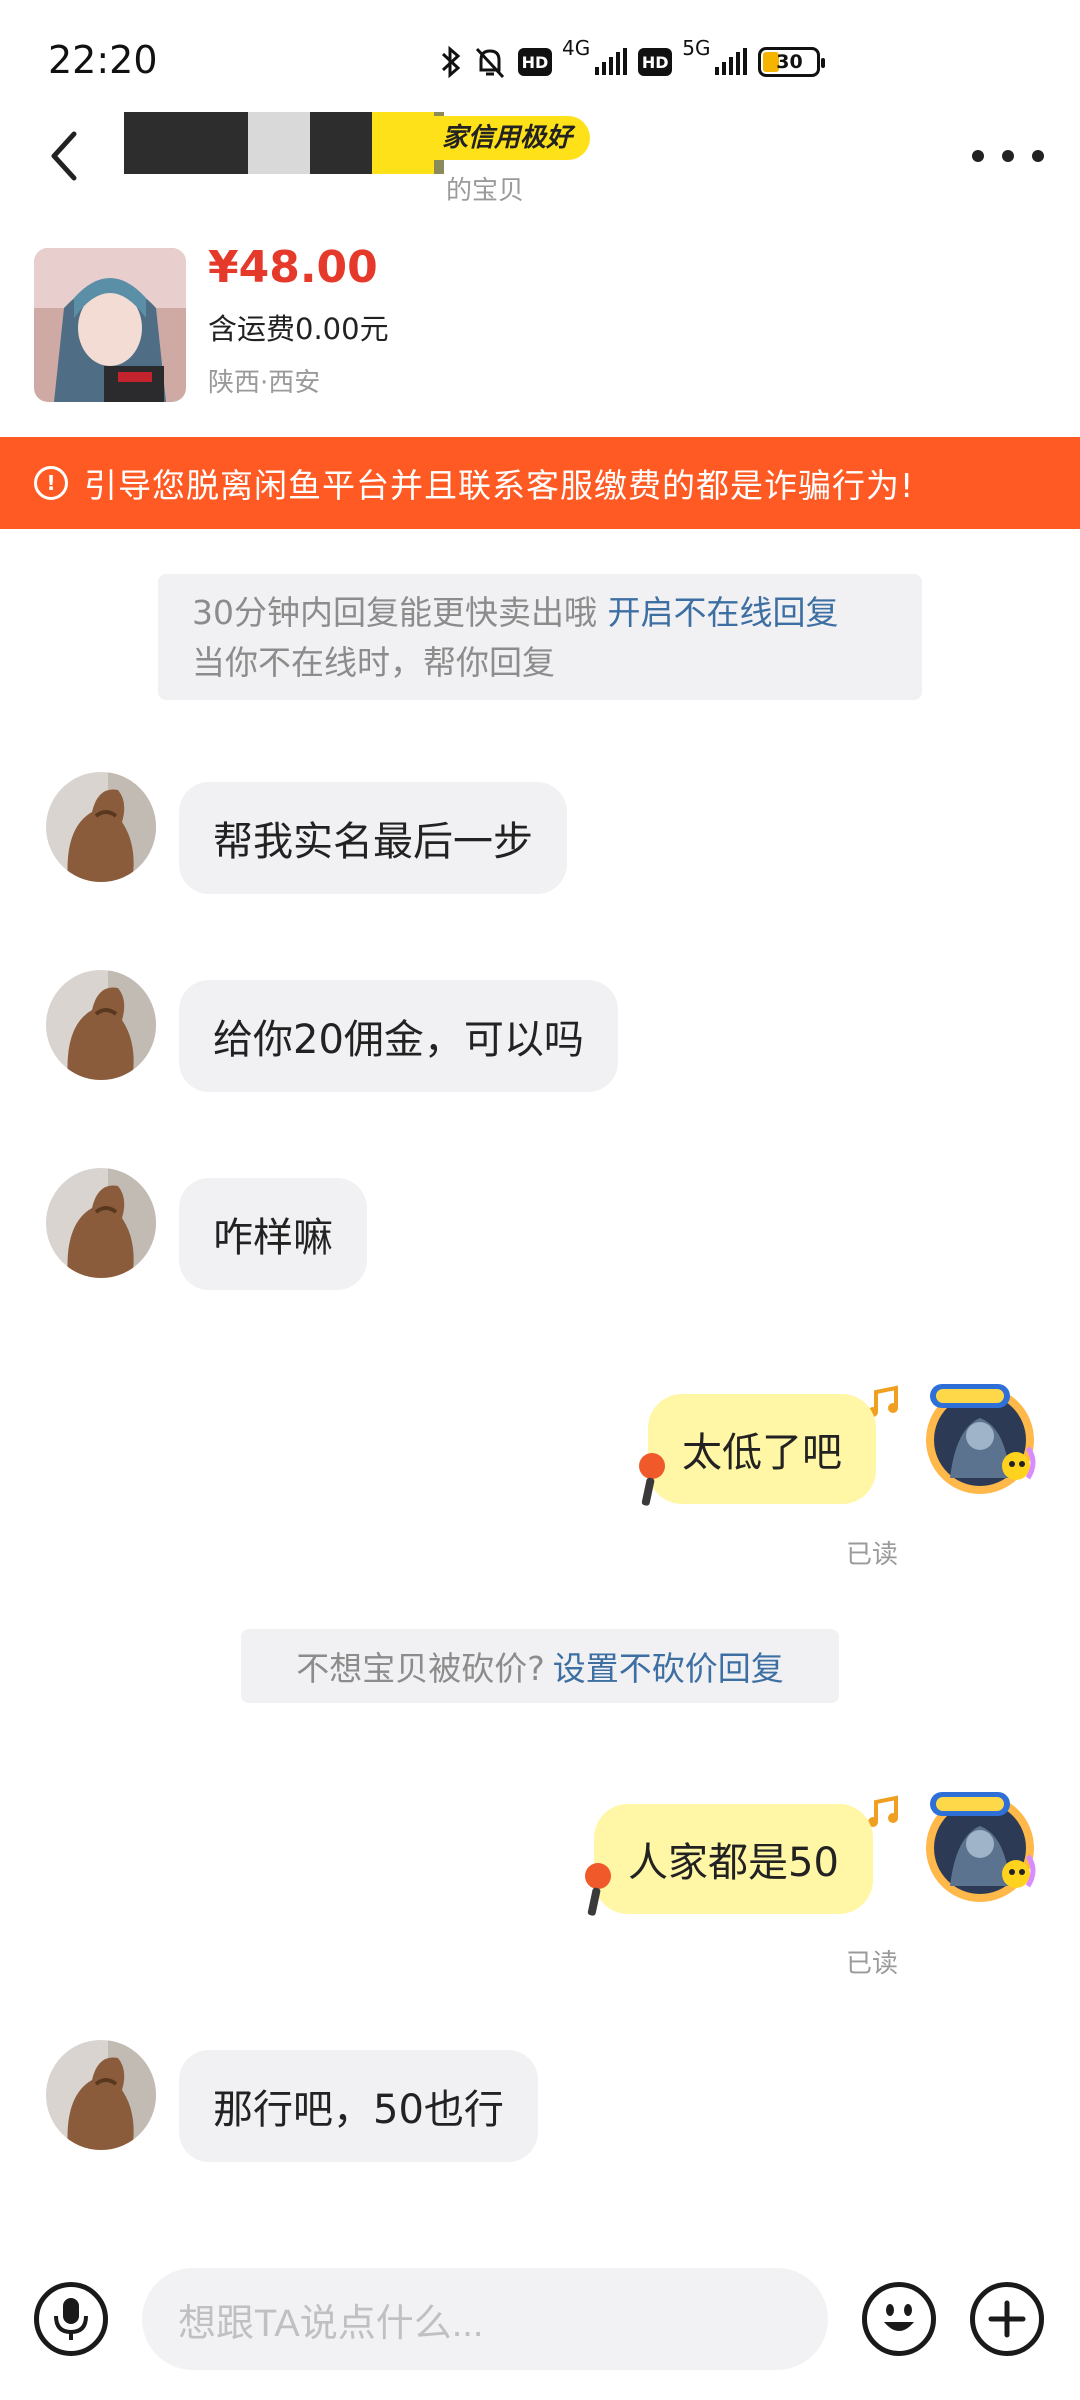 This screenshot has height=2400, width=1080. I want to click on hd-badge-2: HD, so click(655, 62).